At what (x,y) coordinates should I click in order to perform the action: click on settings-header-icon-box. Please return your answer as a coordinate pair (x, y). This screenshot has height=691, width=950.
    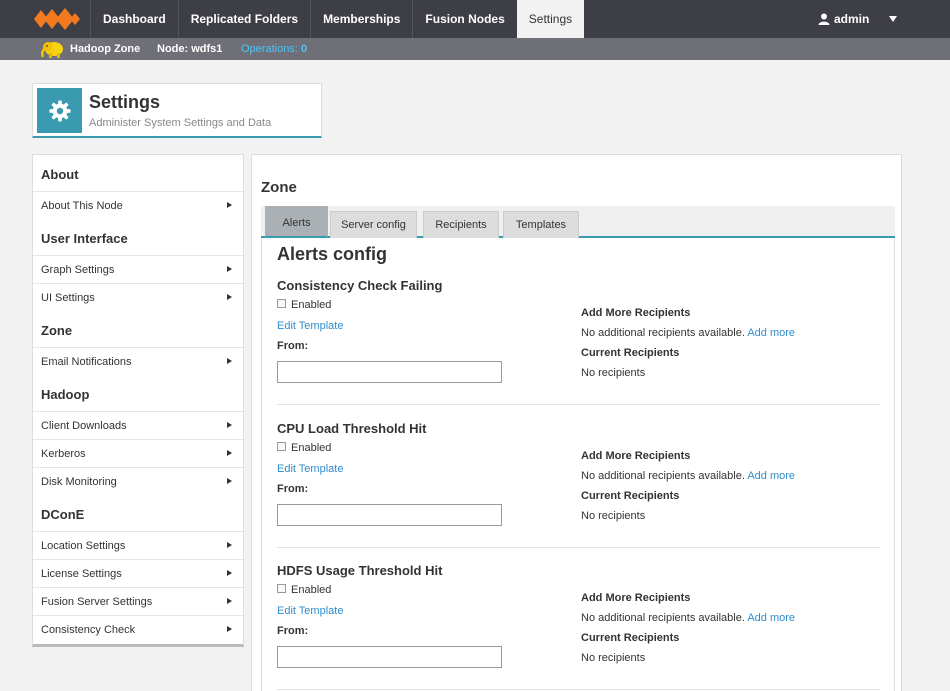
    Looking at the image, I should click on (59, 110).